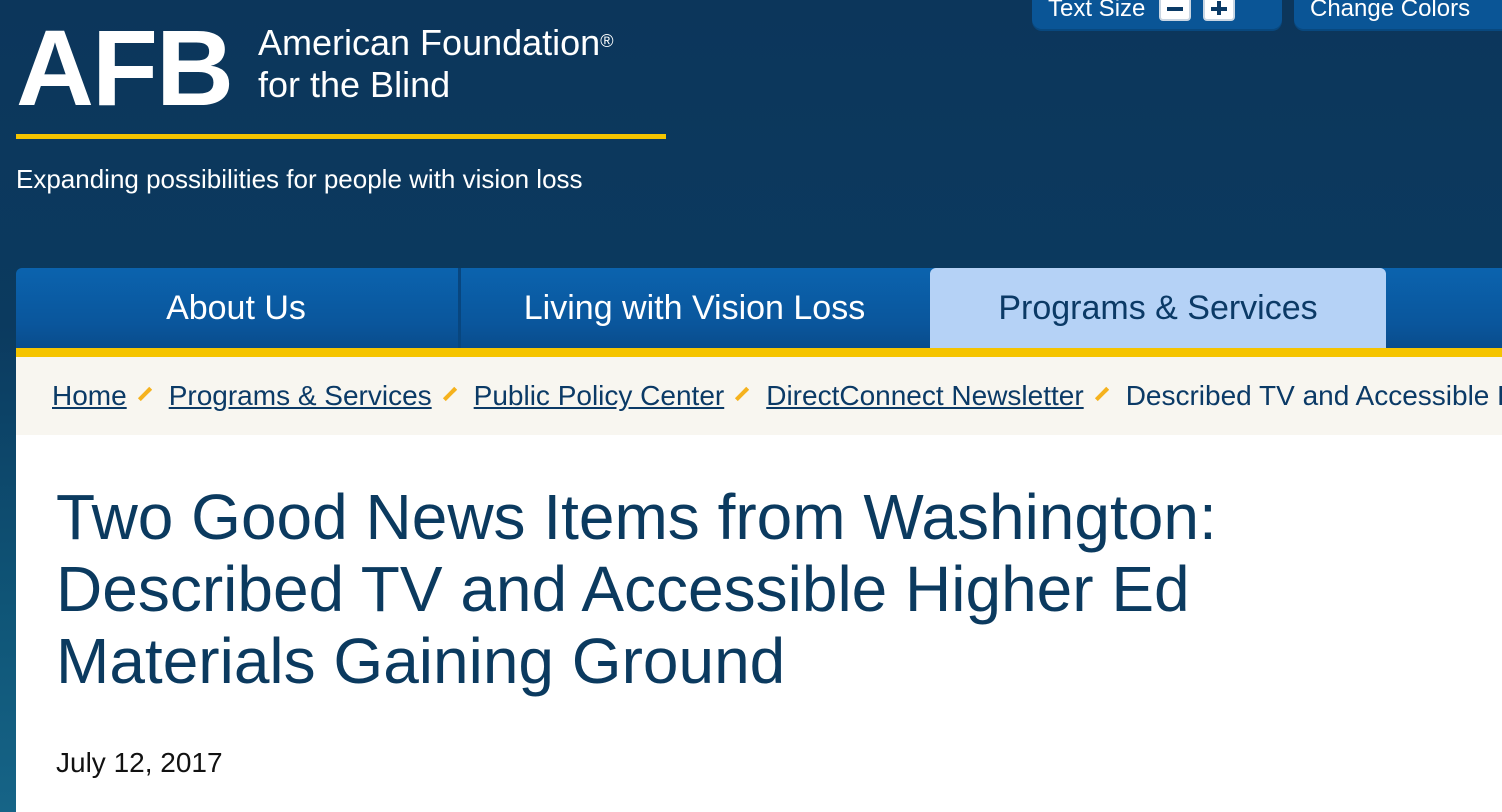 This screenshot has height=812, width=1502. I want to click on text-size-control: Text Size, so click(1157, 15).